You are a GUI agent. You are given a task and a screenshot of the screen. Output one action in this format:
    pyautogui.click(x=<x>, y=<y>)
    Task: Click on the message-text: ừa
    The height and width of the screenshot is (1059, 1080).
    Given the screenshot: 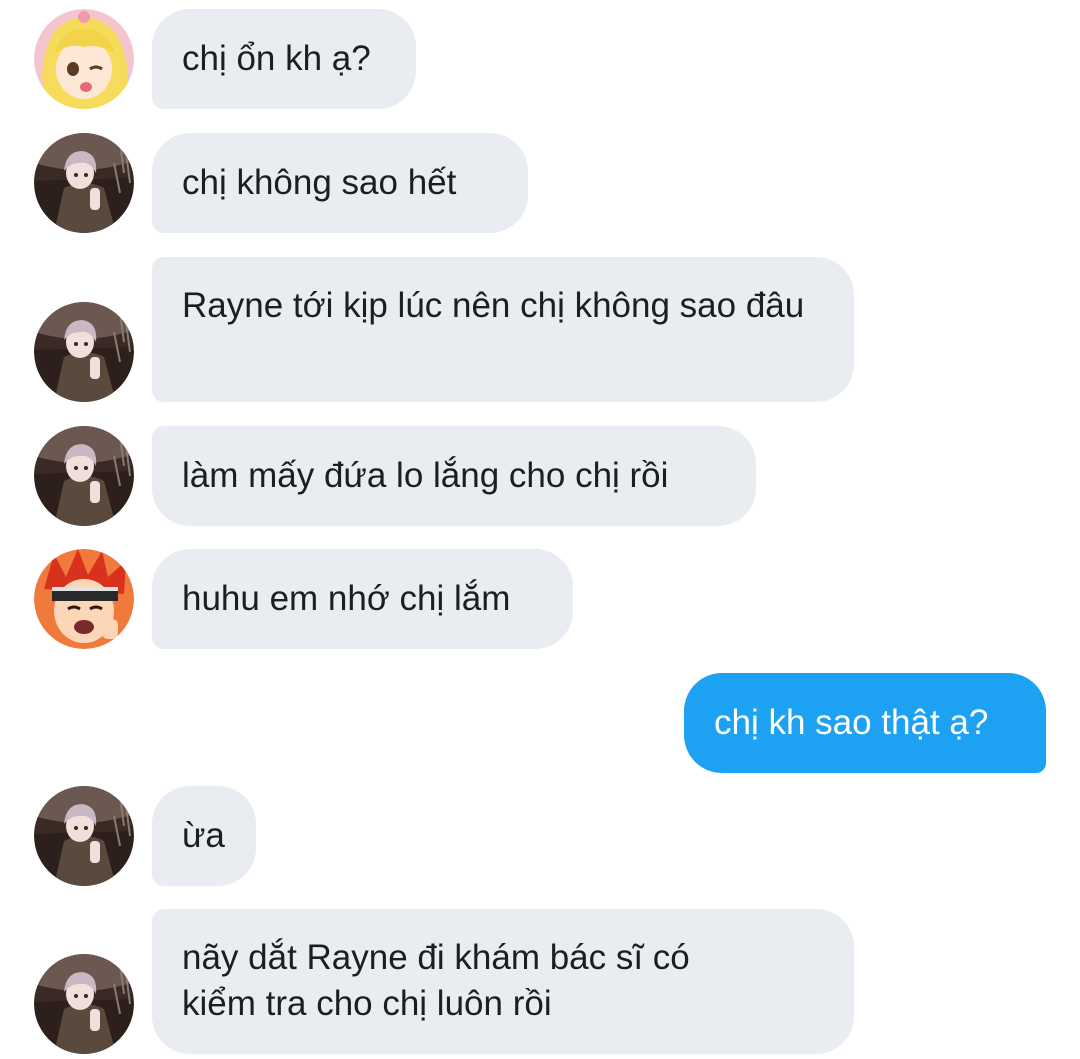 What is the action you would take?
    pyautogui.click(x=203, y=835)
    